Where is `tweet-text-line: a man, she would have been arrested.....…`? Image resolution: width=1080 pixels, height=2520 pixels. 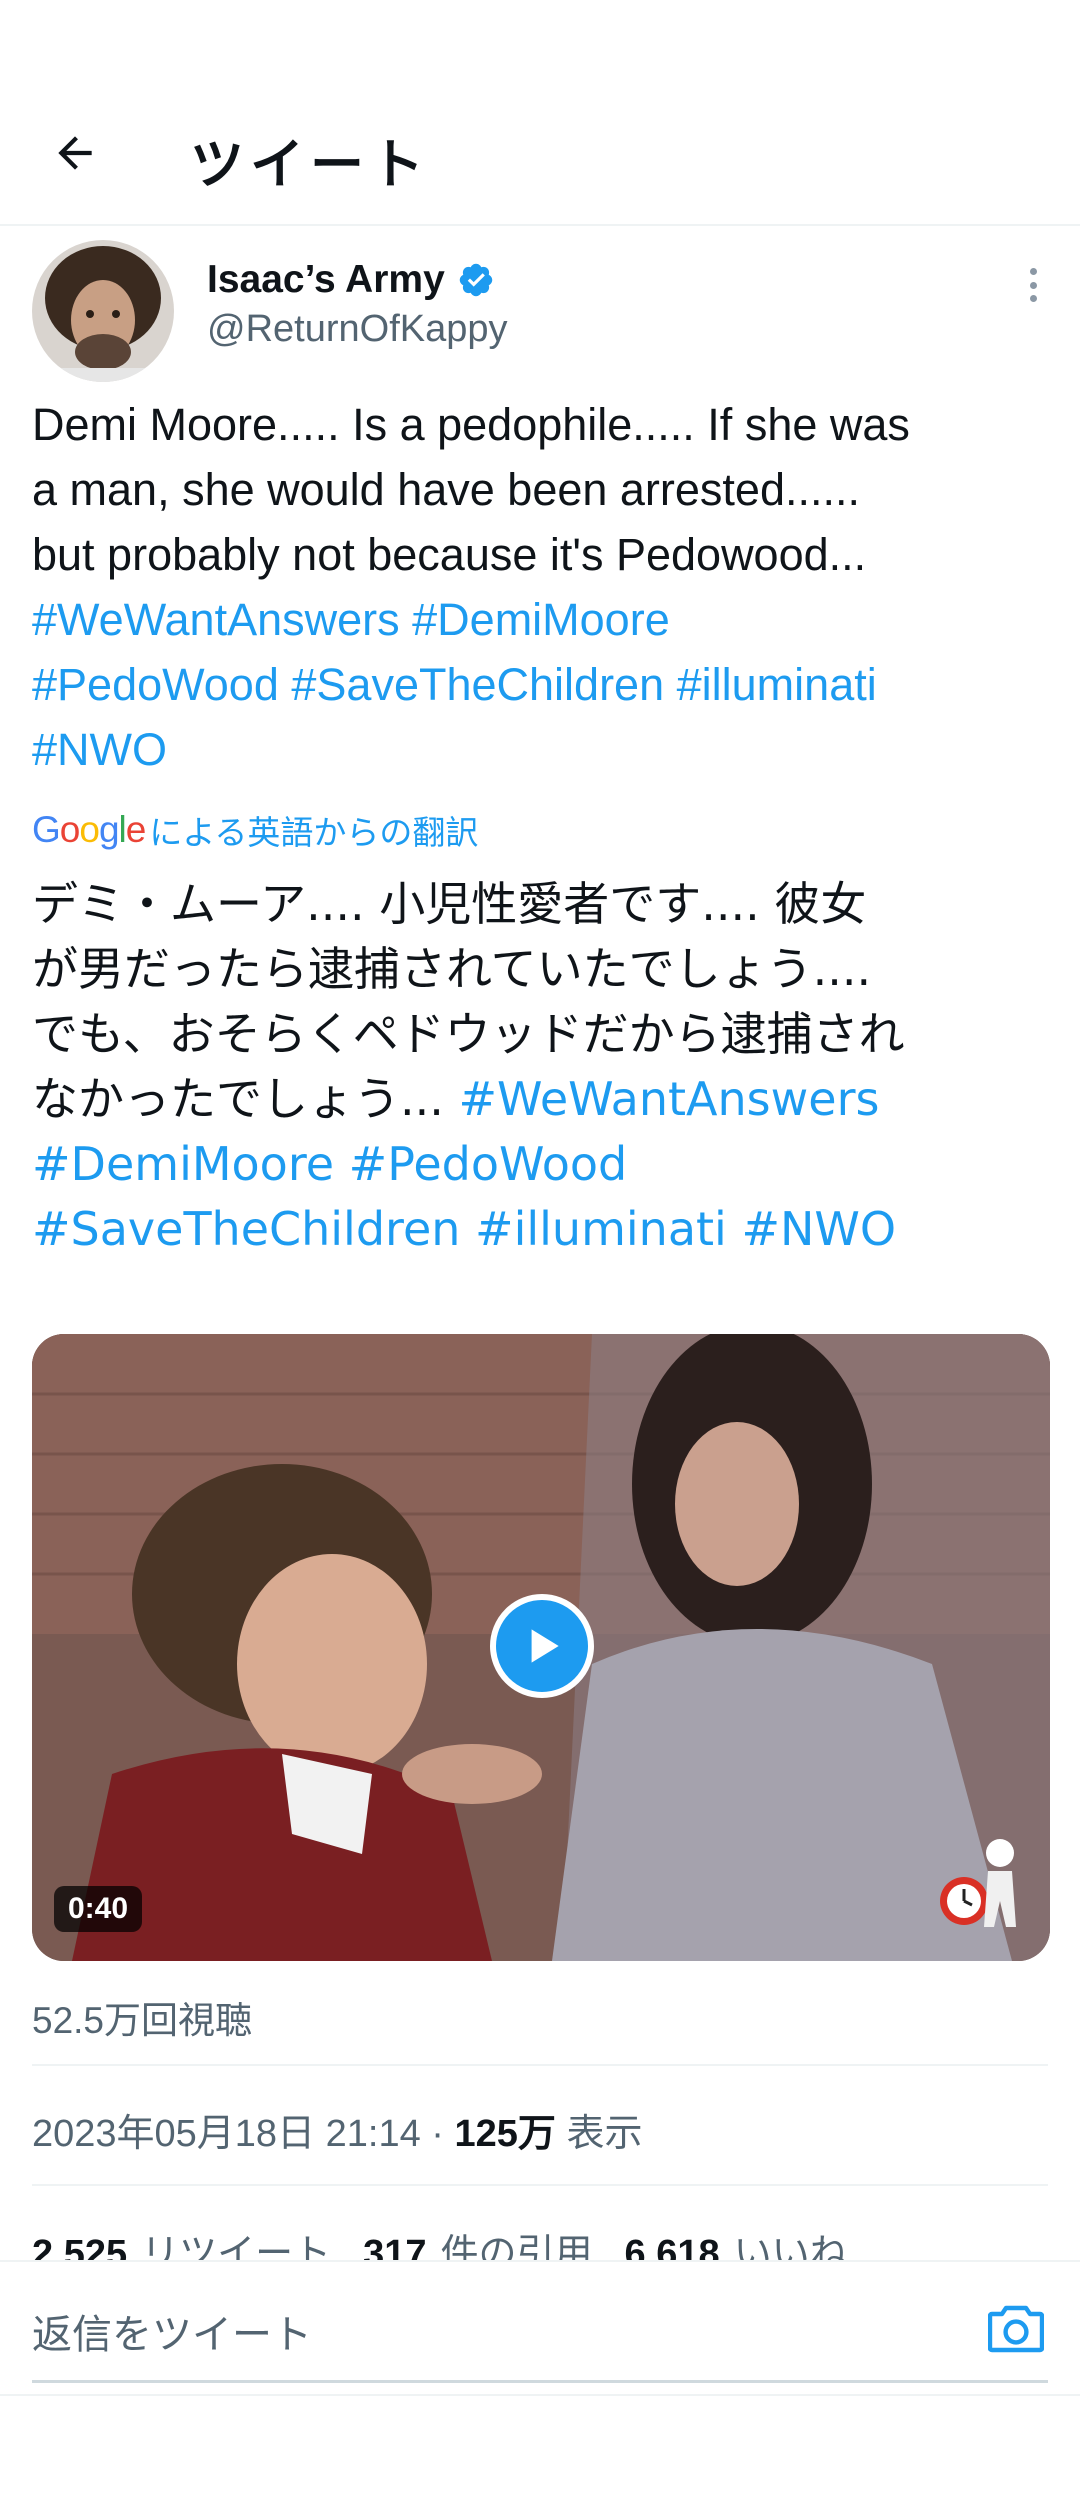 tweet-text-line: a man, she would have been arrested.....… is located at coordinates (446, 489).